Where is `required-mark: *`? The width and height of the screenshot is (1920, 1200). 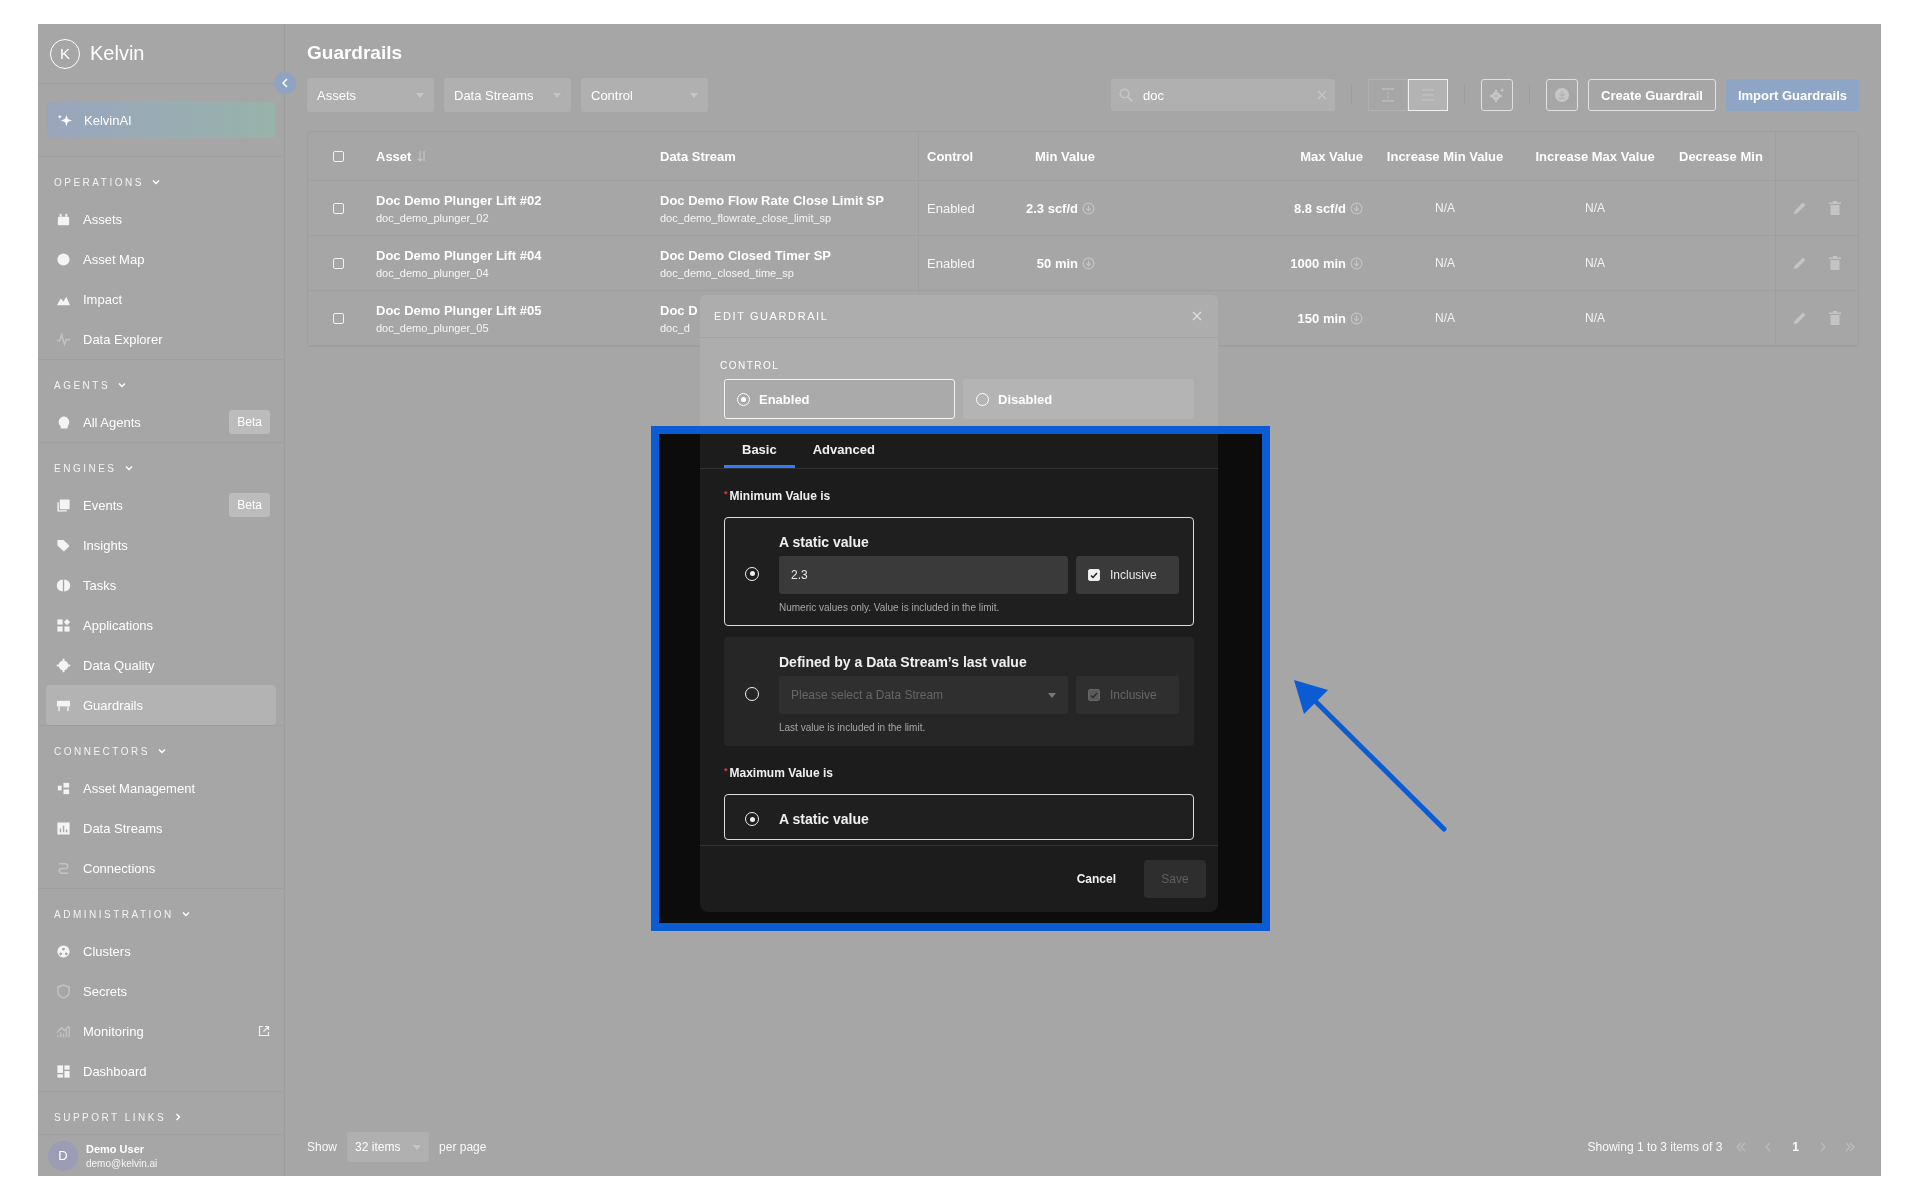
required-mark: * is located at coordinates (726, 495).